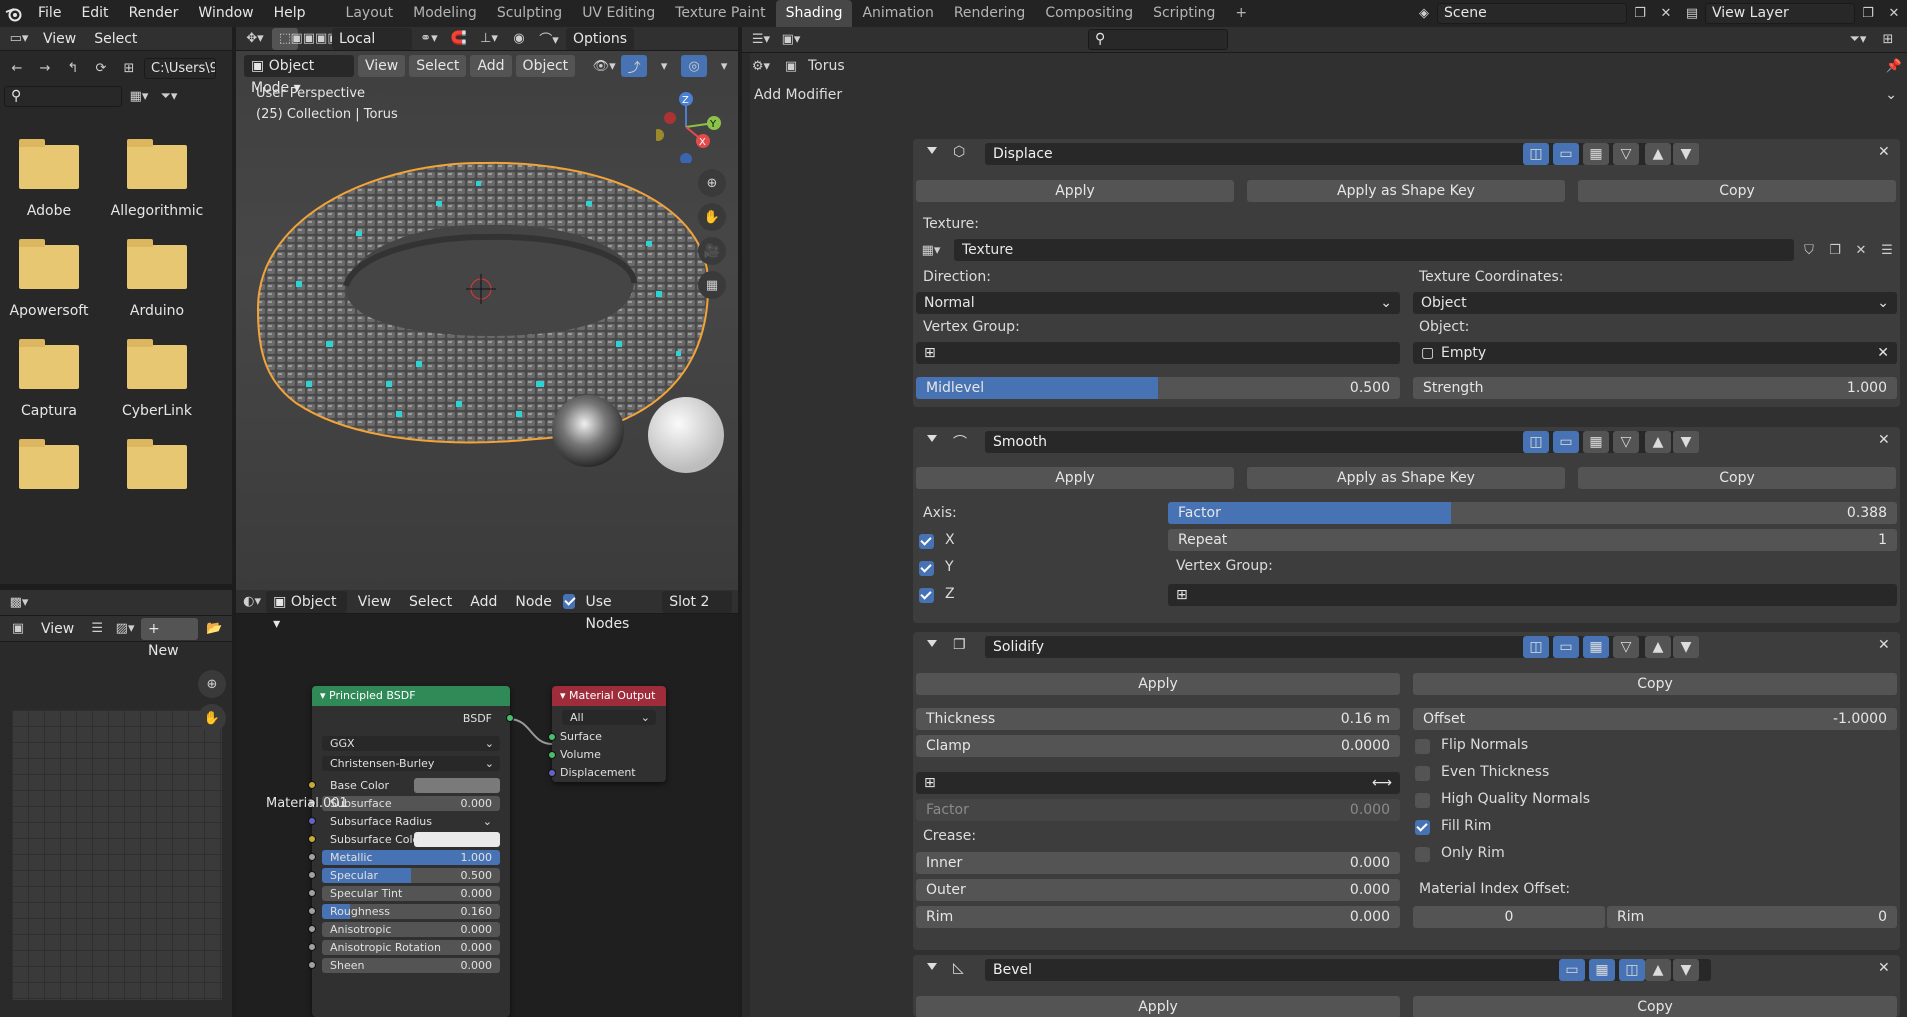 The width and height of the screenshot is (1907, 1017). What do you see at coordinates (51, 279) in the screenshot?
I see `folder-item: Apowersoft` at bounding box center [51, 279].